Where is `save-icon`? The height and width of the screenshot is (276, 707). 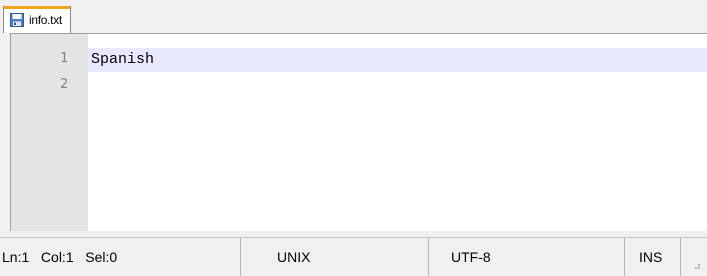
save-icon is located at coordinates (17, 20).